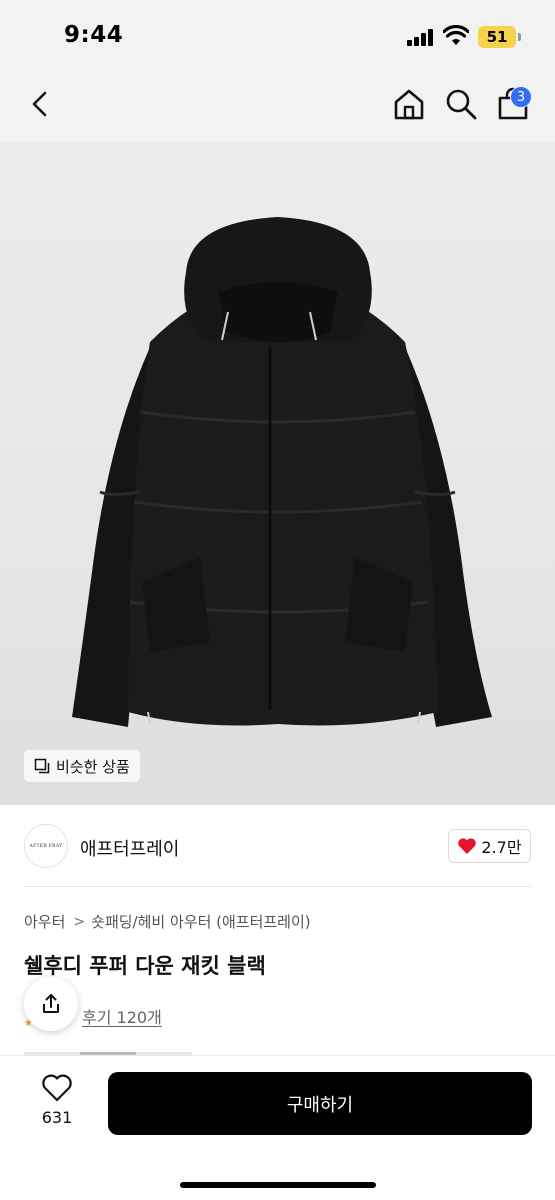 The height and width of the screenshot is (1200, 555). I want to click on divider, so click(277, 886).